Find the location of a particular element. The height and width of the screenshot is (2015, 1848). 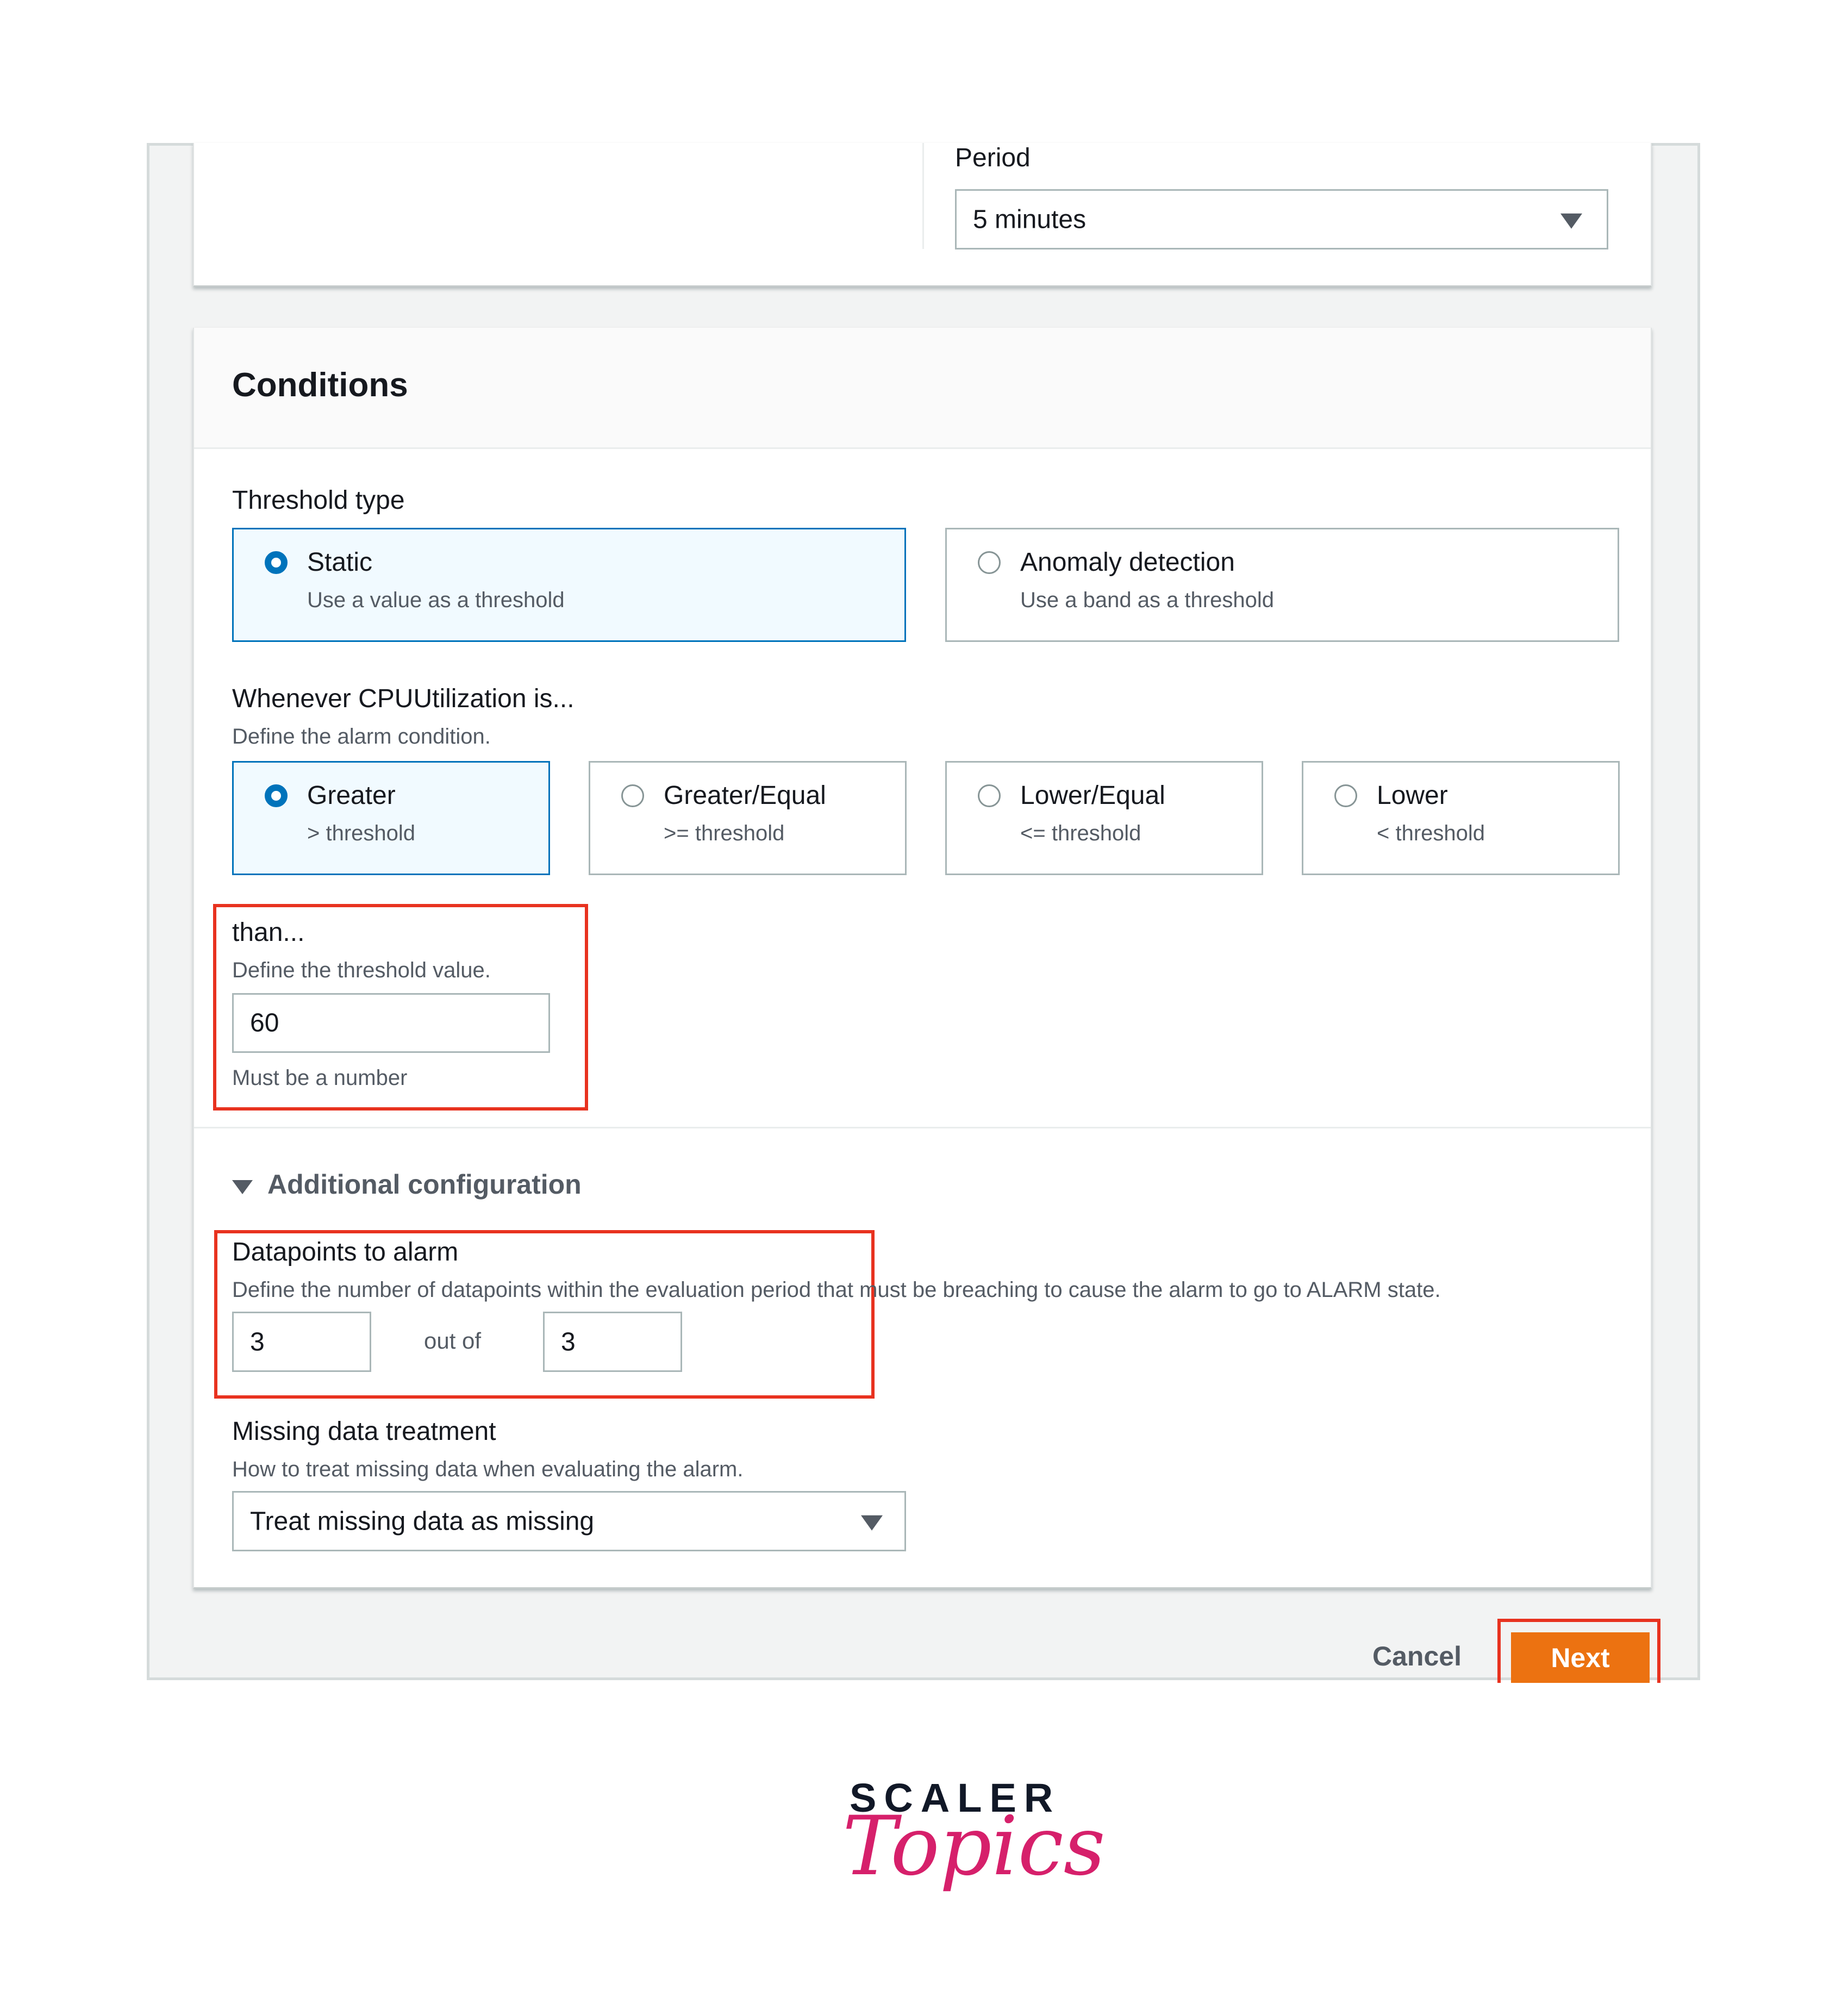

condition-greater: Greater > threshold is located at coordinates (391, 818).